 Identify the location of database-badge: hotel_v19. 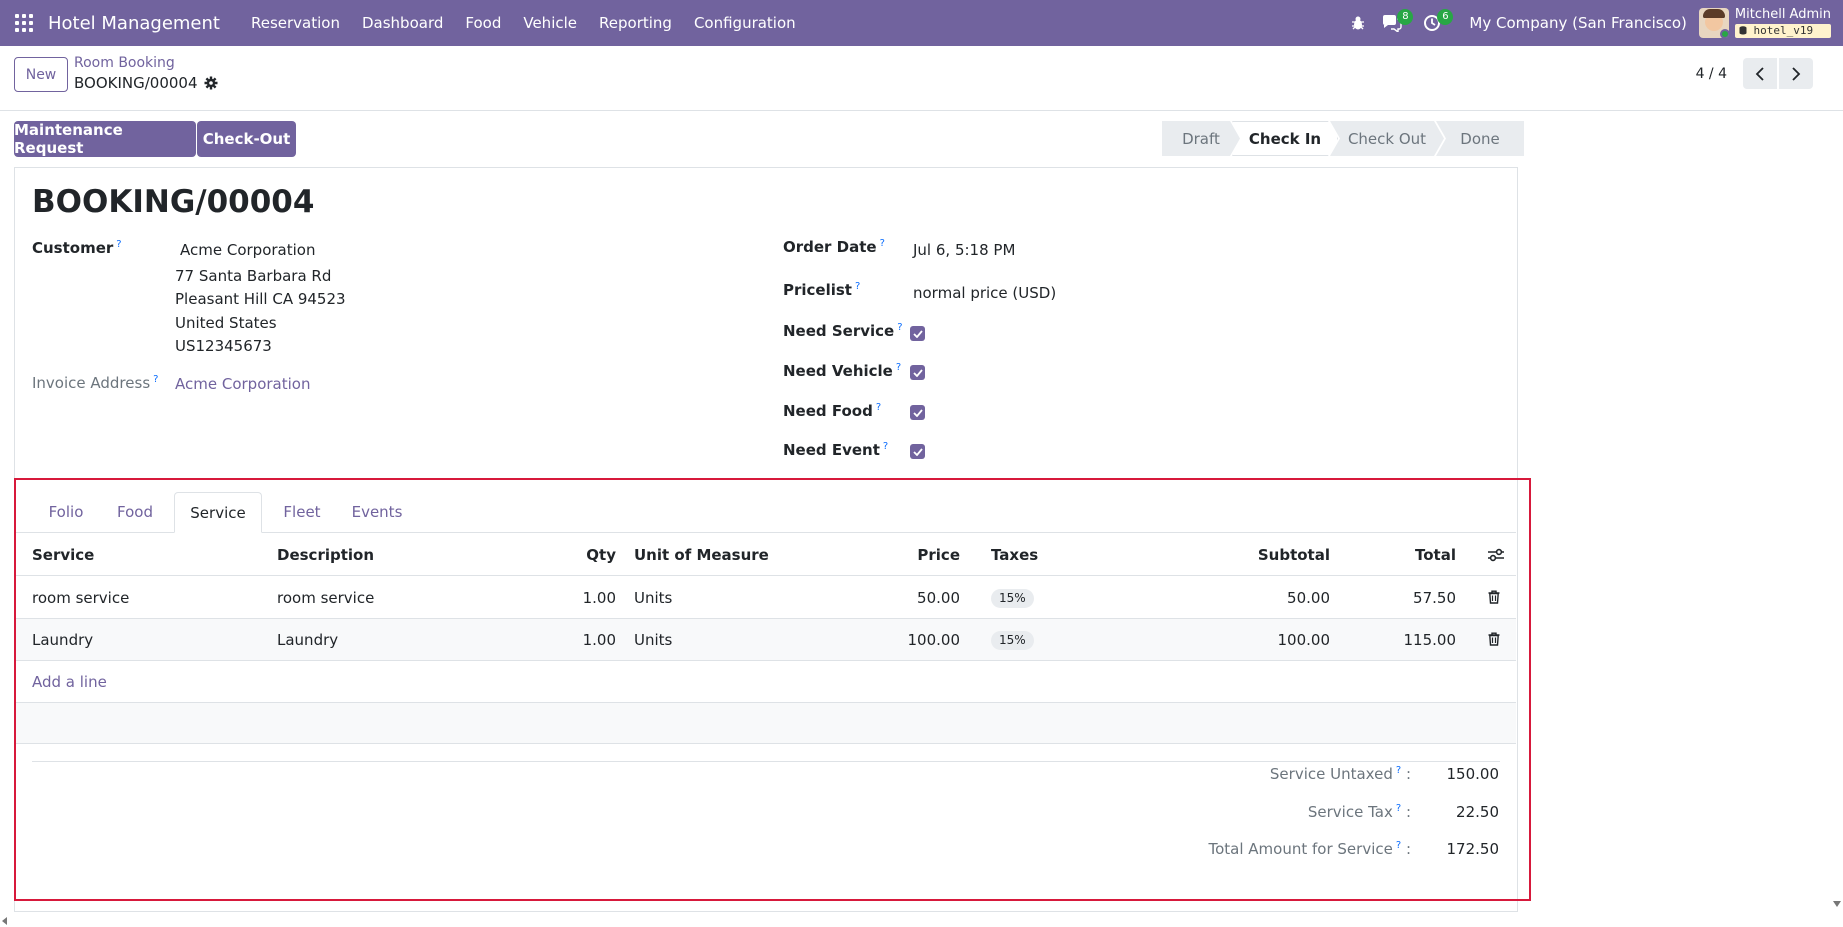
(1782, 31).